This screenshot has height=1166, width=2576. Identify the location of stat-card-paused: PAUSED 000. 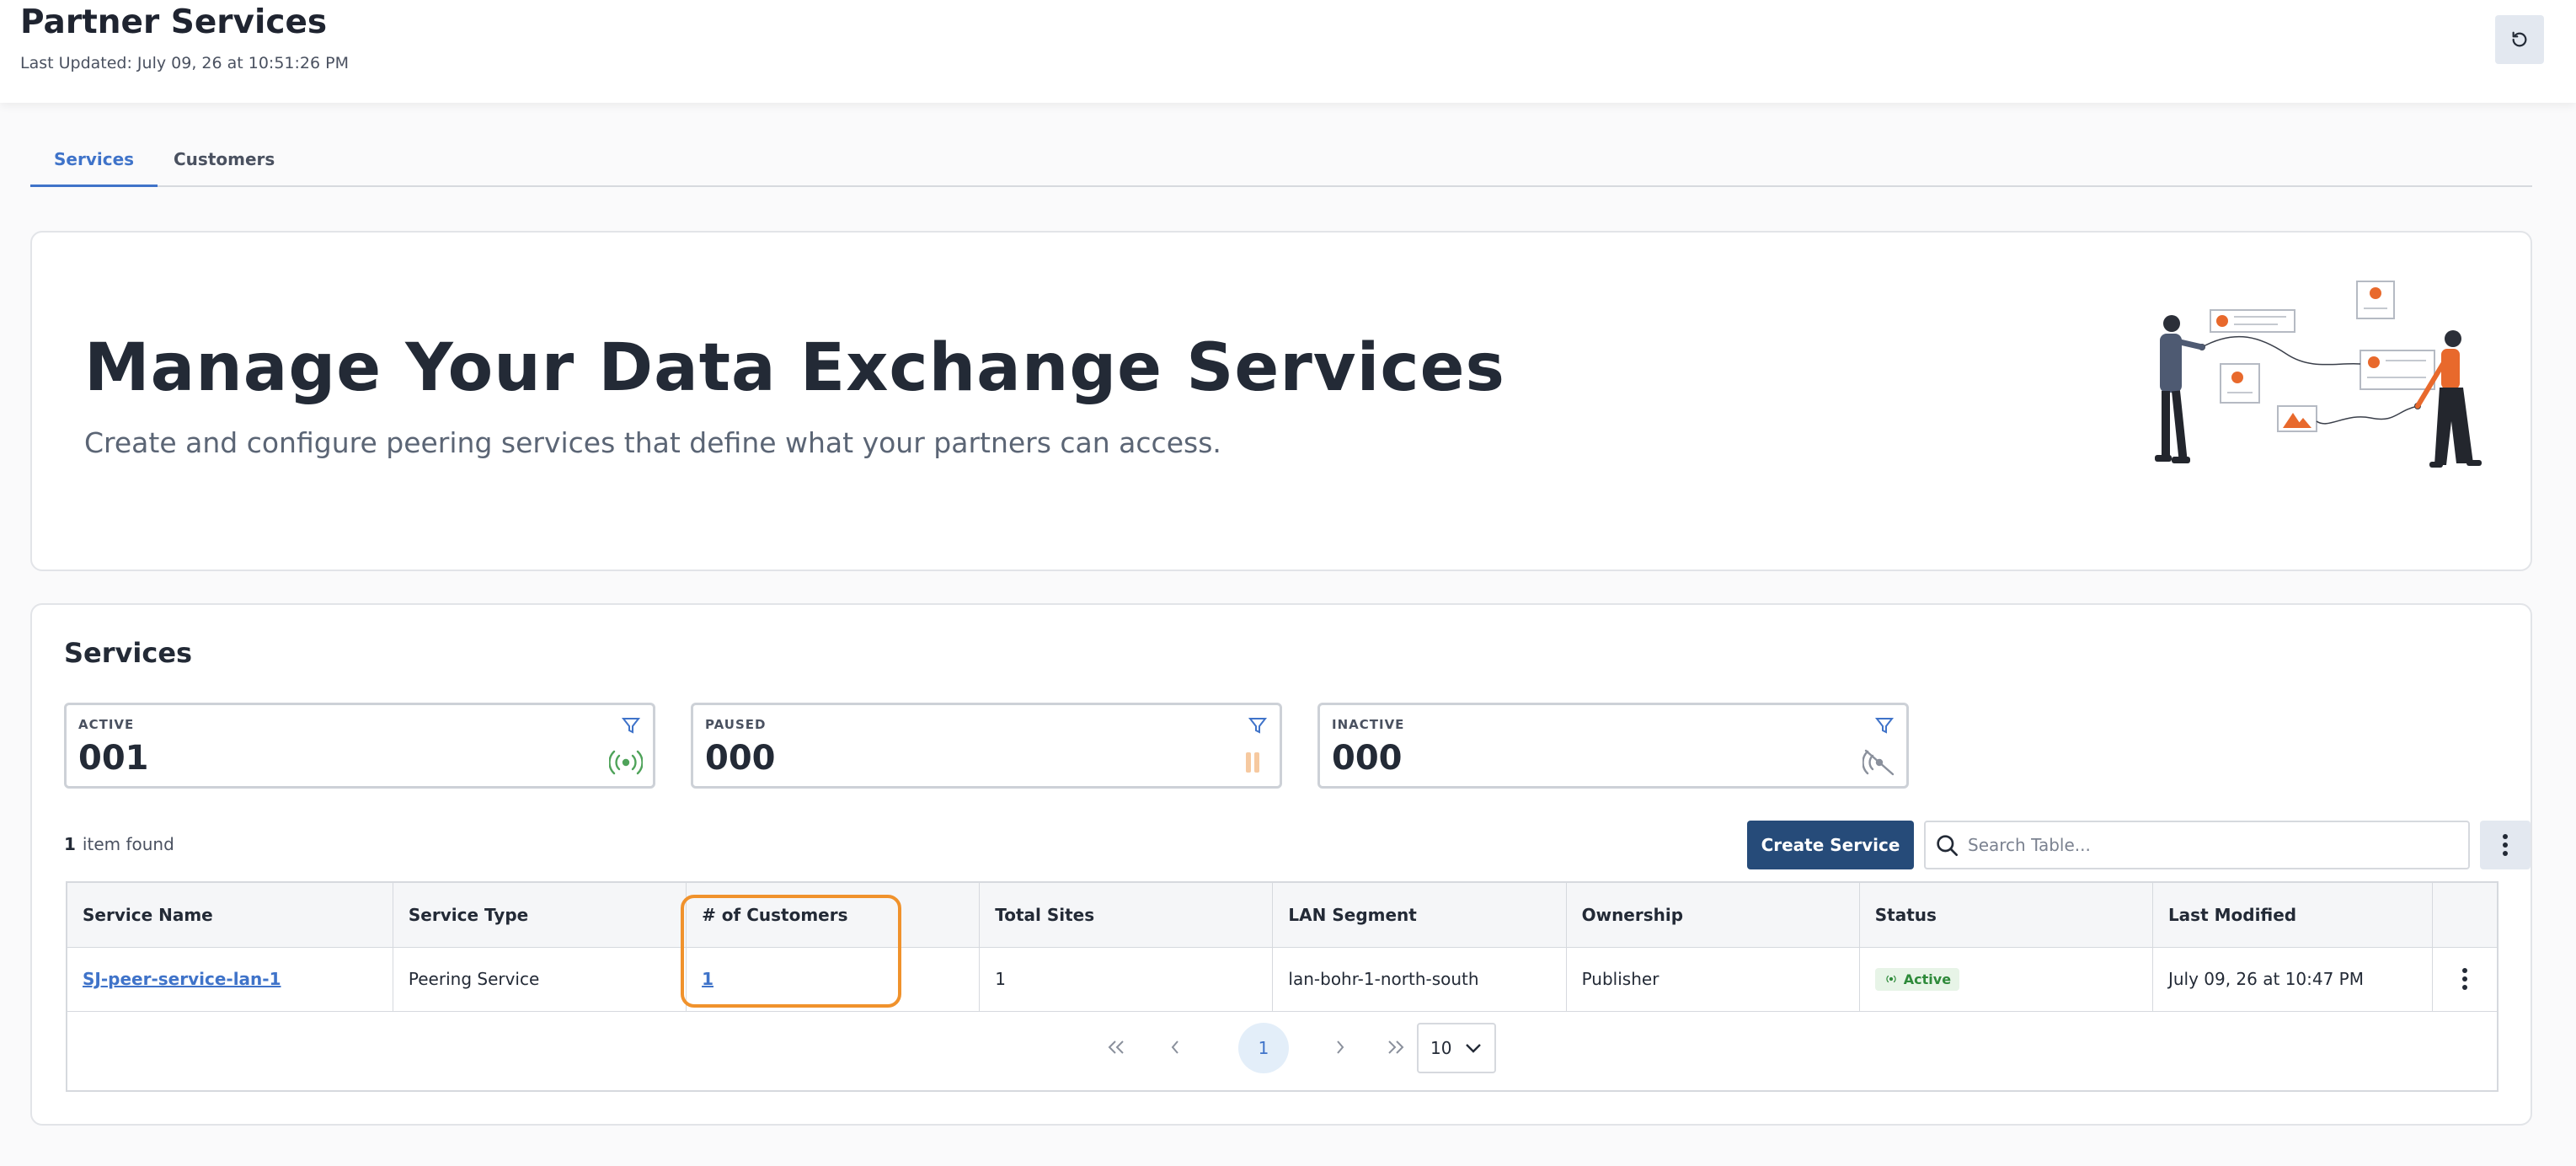
(986, 746).